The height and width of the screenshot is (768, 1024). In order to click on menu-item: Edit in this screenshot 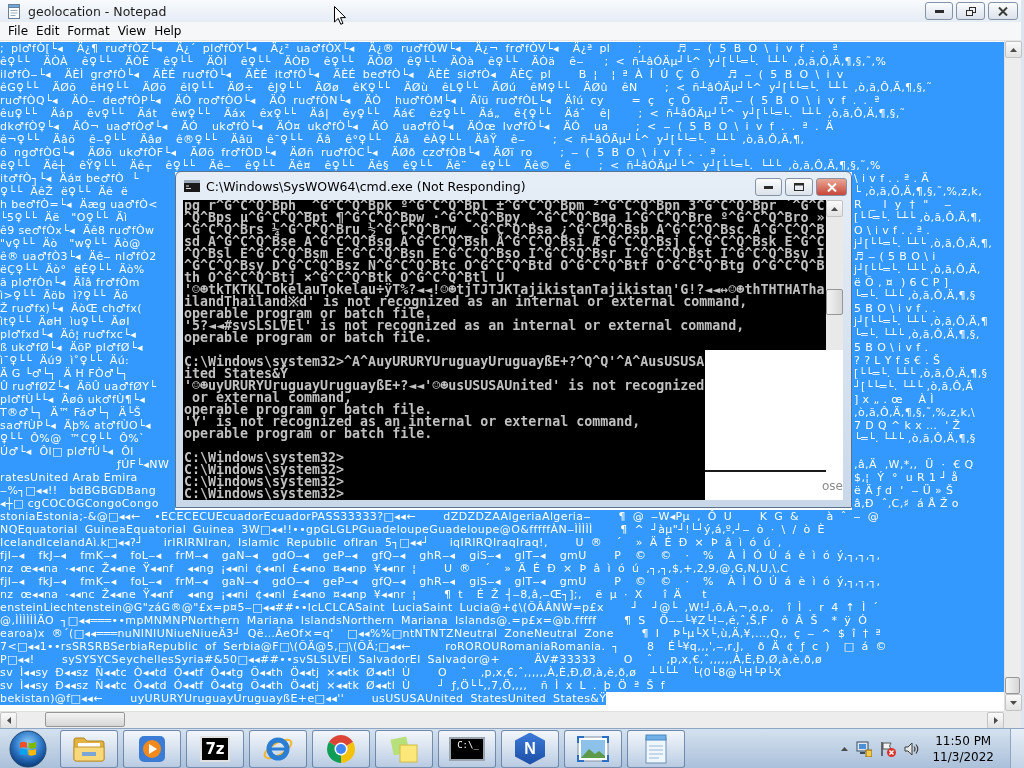, I will do `click(48, 31)`.